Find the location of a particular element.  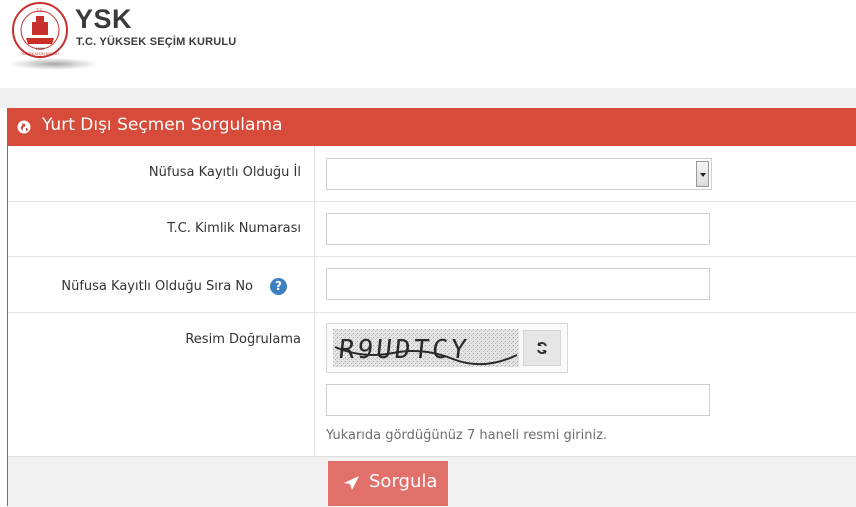

captcha-container: R9UDTCY is located at coordinates (447, 348).